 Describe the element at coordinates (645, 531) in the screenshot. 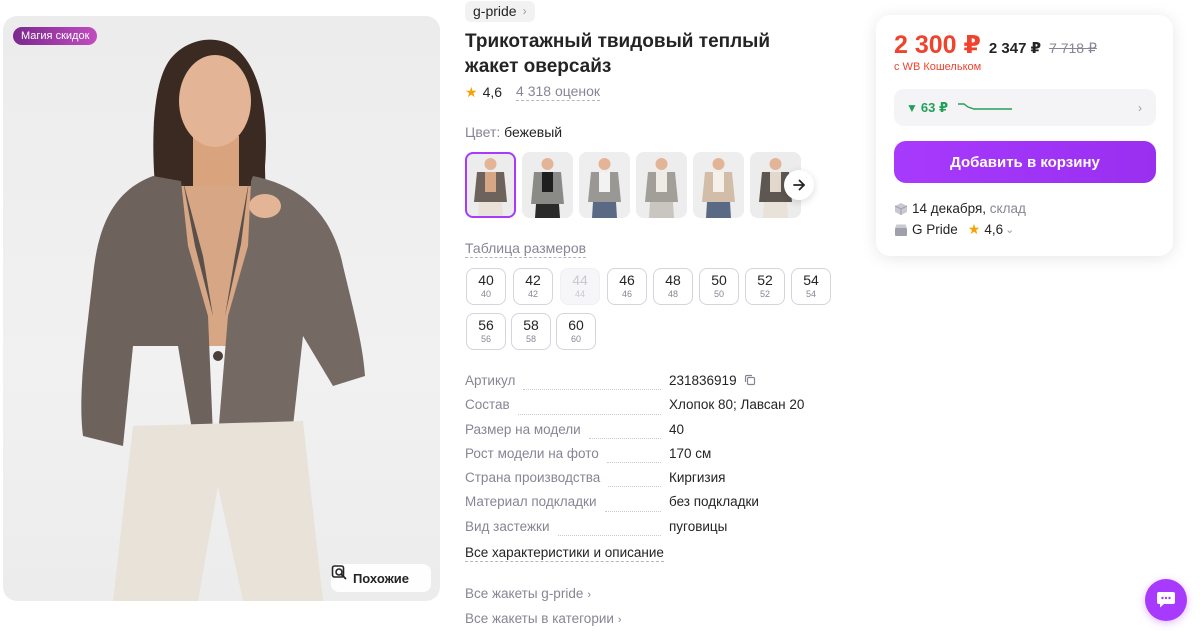

I see `spec-row-fastener: Вид застежки пуговицы` at that location.